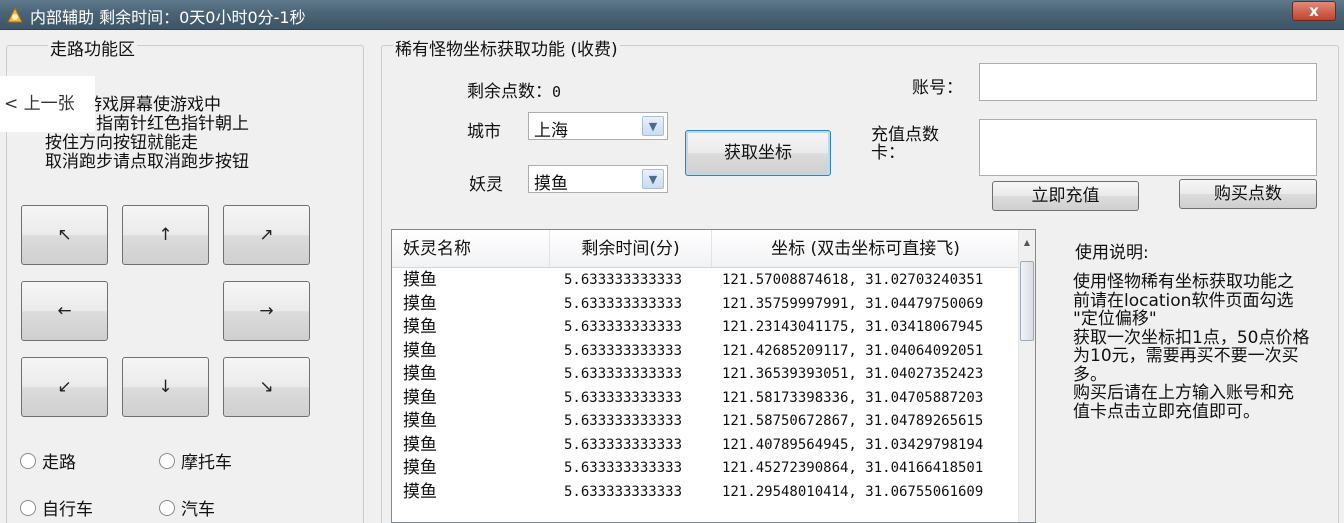  What do you see at coordinates (866, 328) in the screenshot?
I see `cell-coords: 121.23143041175, 31.03418067945` at bounding box center [866, 328].